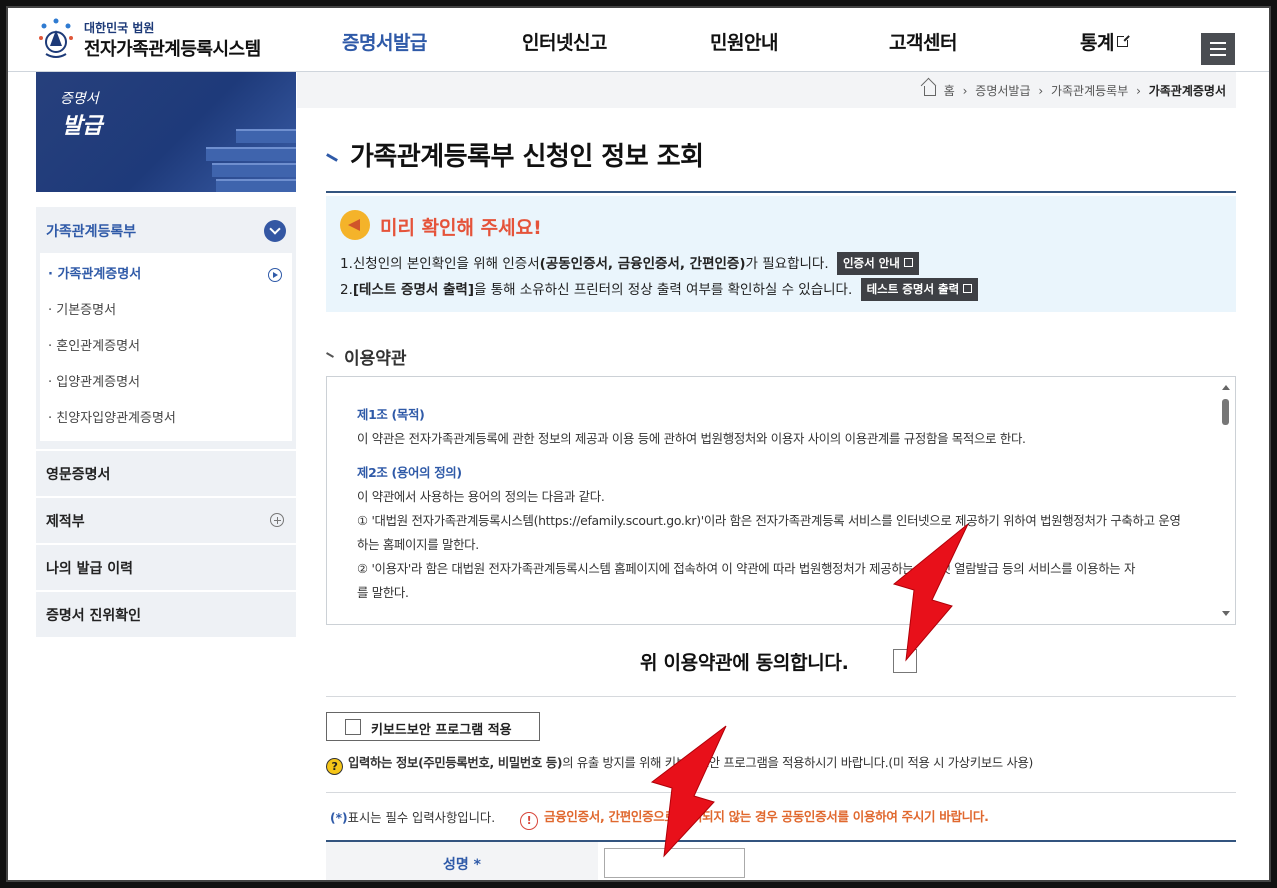 The height and width of the screenshot is (888, 1277). Describe the element at coordinates (166, 230) in the screenshot. I see `side-nav-group-family-register: 가족관계등록부` at that location.